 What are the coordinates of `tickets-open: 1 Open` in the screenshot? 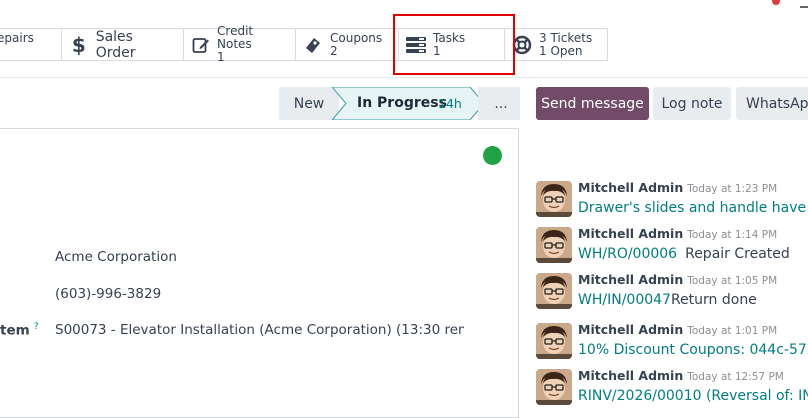 It's located at (561, 50).